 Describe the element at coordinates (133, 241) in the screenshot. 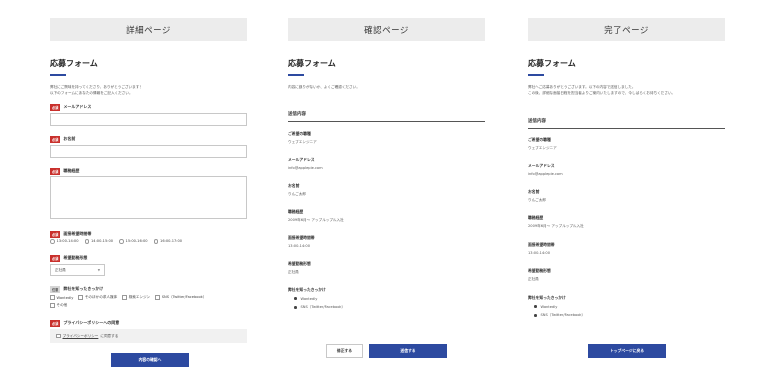

I see `interview-option: 15:00-16:00` at that location.